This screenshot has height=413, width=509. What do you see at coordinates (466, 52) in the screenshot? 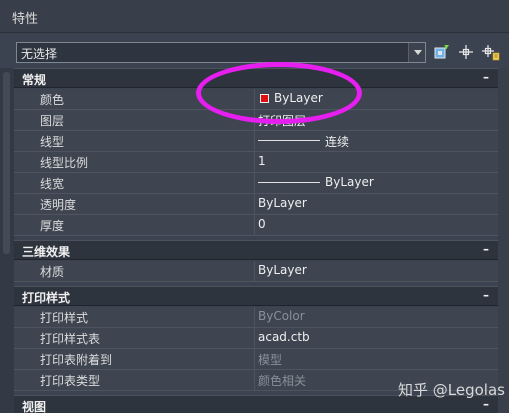
I see `select-objects-icon` at bounding box center [466, 52].